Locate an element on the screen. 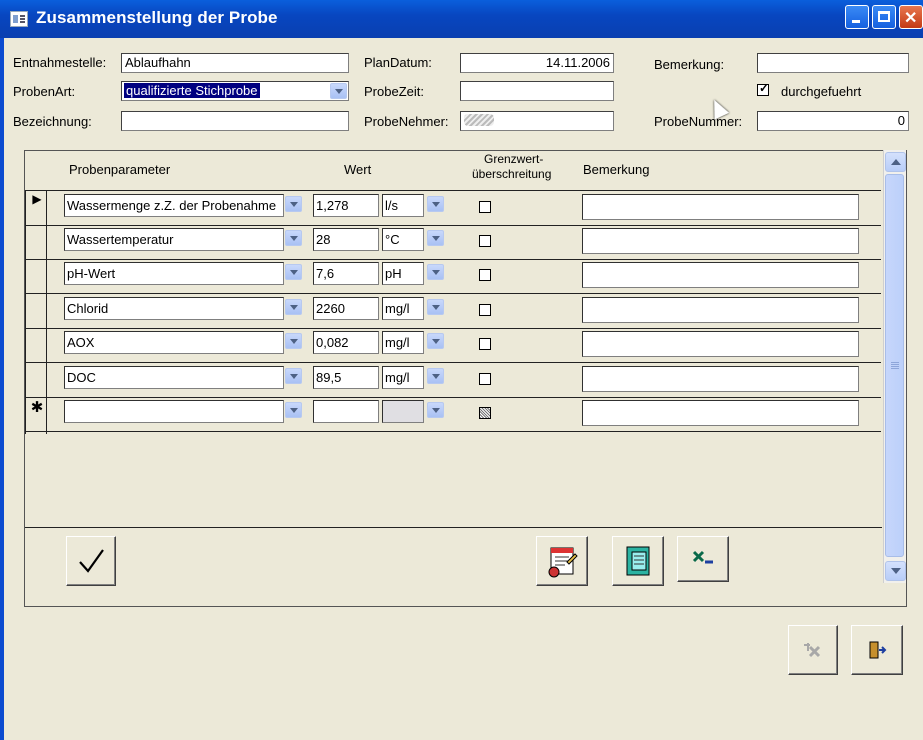  exit-door-icon is located at coordinates (878, 650).